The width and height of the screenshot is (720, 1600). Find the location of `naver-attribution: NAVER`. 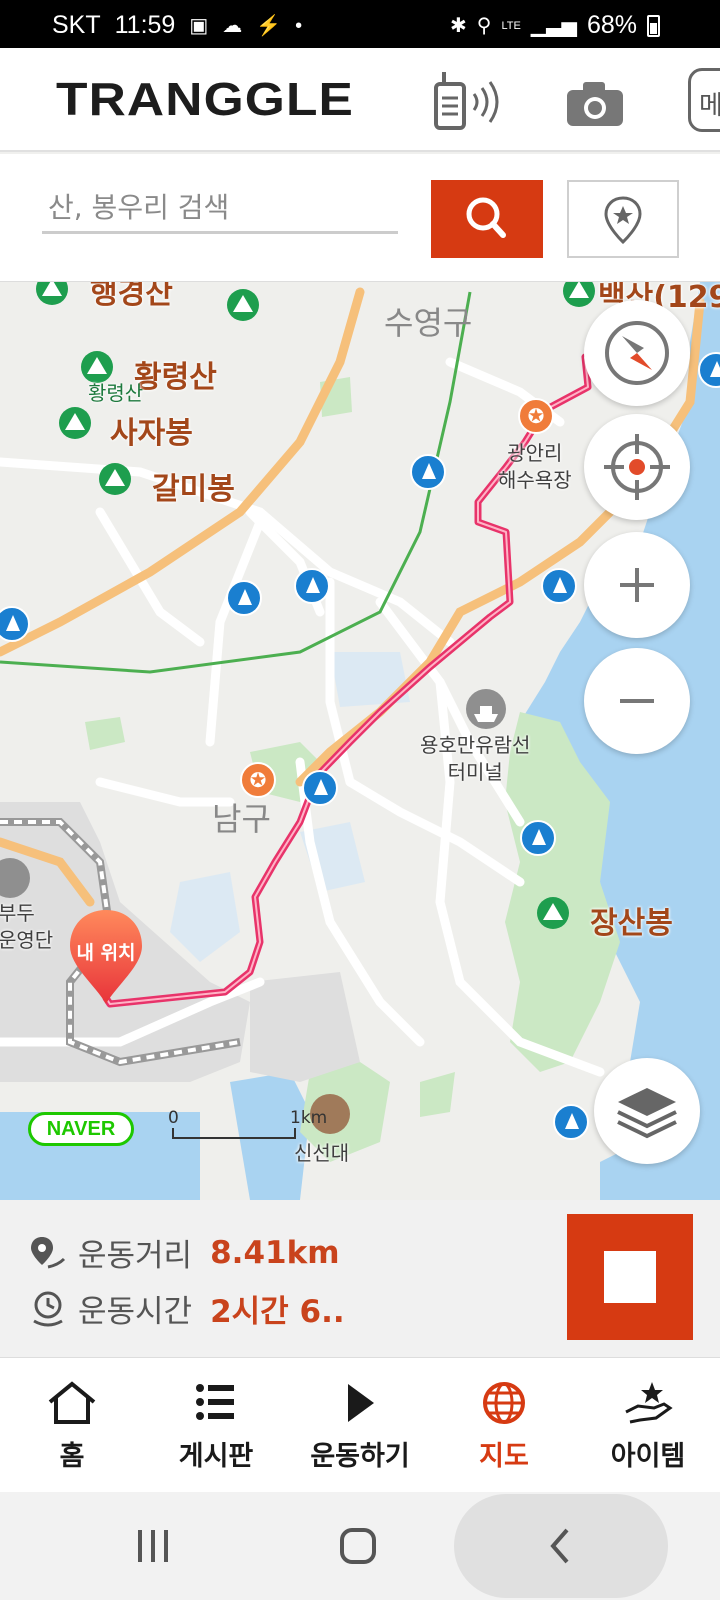

naver-attribution: NAVER is located at coordinates (81, 1129).